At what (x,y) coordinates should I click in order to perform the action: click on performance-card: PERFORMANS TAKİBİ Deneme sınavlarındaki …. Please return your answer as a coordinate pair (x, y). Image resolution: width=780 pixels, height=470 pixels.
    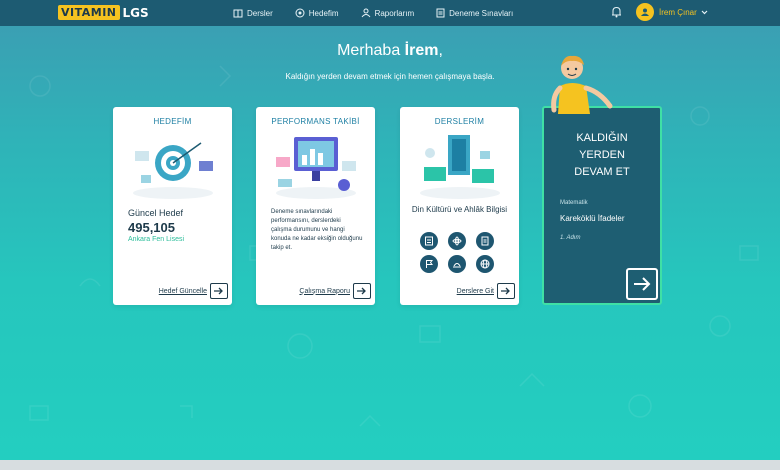
    Looking at the image, I should click on (315, 206).